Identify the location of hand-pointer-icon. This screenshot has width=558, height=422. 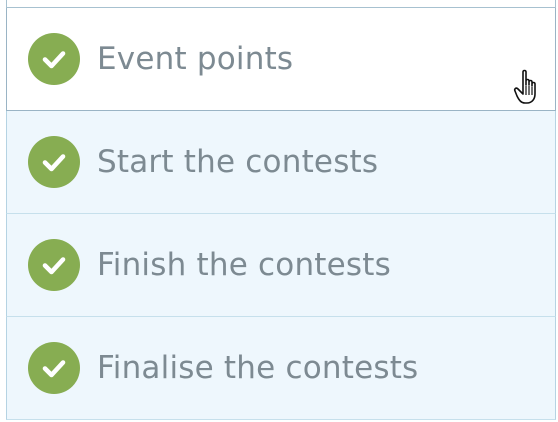
(531, 88).